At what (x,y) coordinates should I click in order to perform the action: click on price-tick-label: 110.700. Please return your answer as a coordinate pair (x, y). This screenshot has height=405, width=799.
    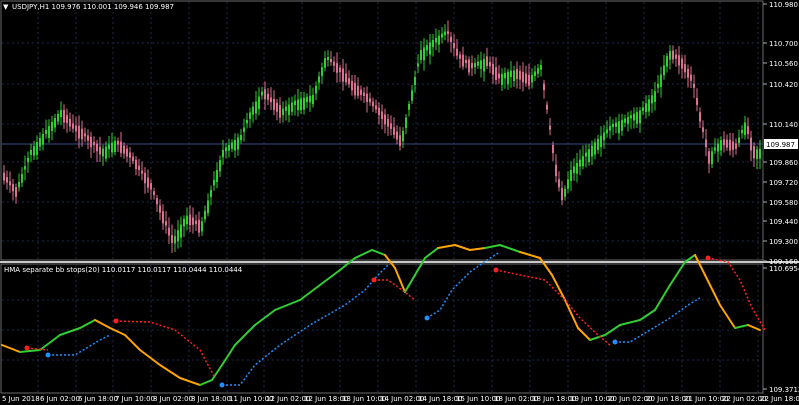
    Looking at the image, I should click on (783, 44).